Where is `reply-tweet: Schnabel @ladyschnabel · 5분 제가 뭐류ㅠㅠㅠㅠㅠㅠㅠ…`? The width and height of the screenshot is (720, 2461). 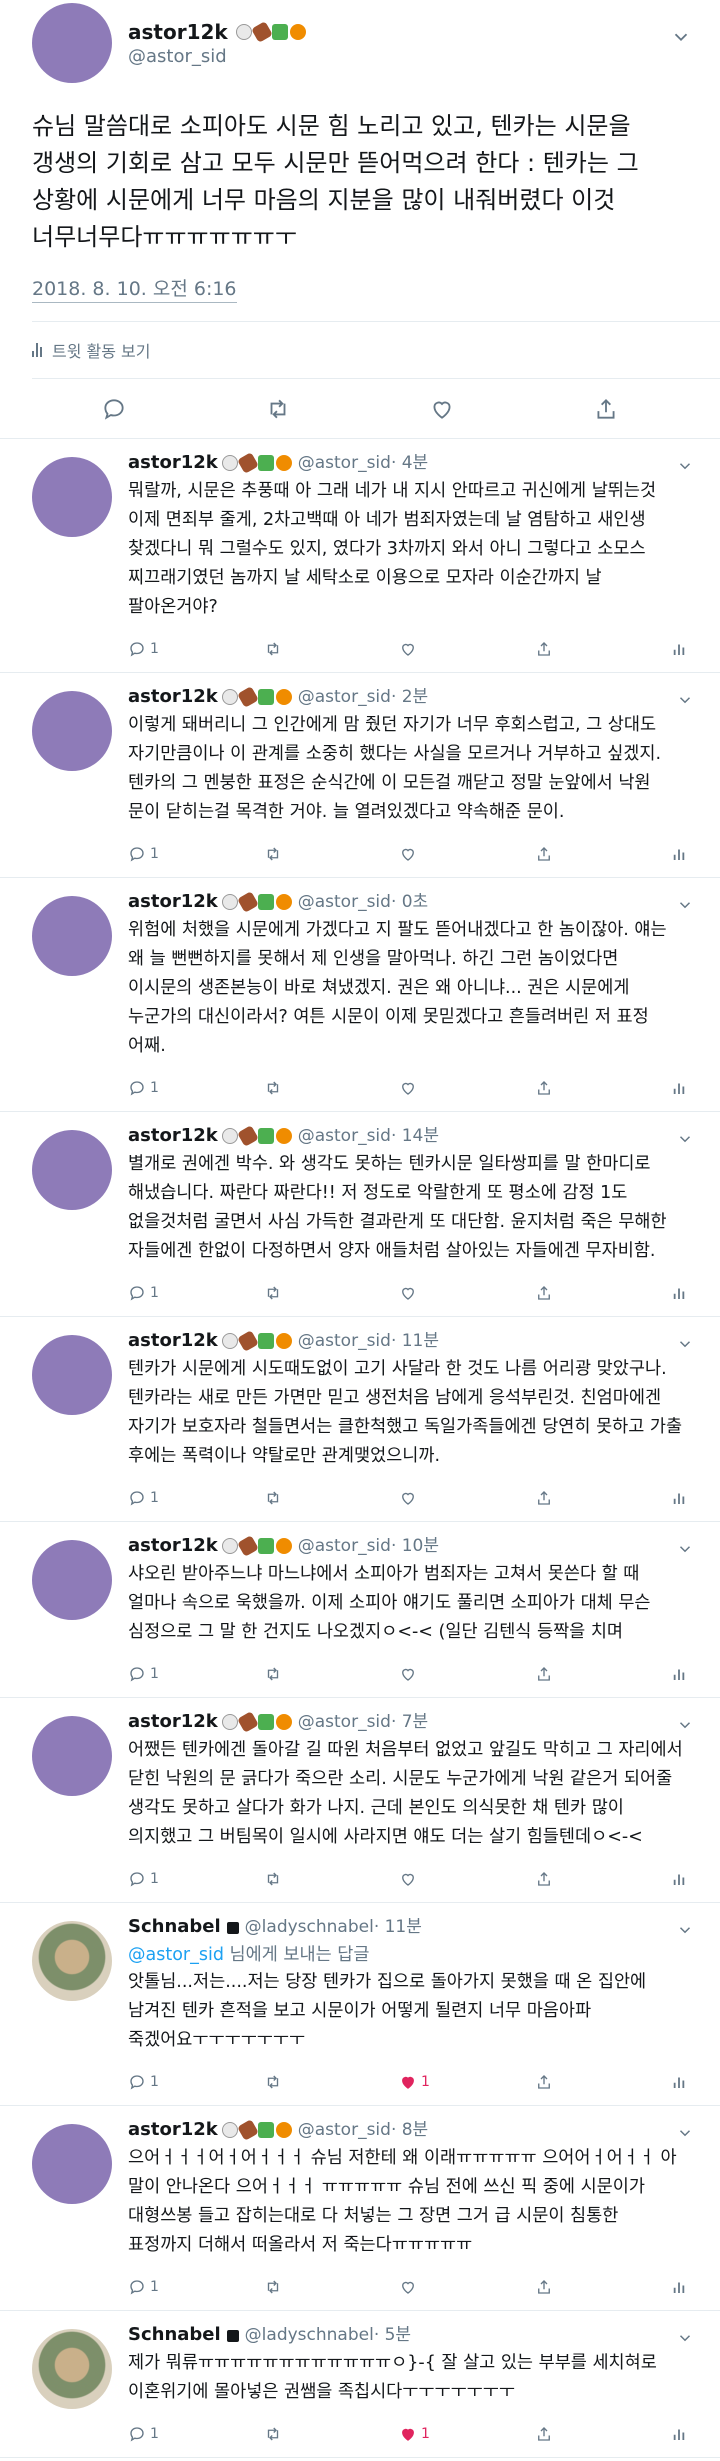
reply-tweet: Schnabel @ladyschnabel · 5분 제가 뭐류ㅠㅠㅠㅠㅠㅠㅠ… is located at coordinates (360, 2384).